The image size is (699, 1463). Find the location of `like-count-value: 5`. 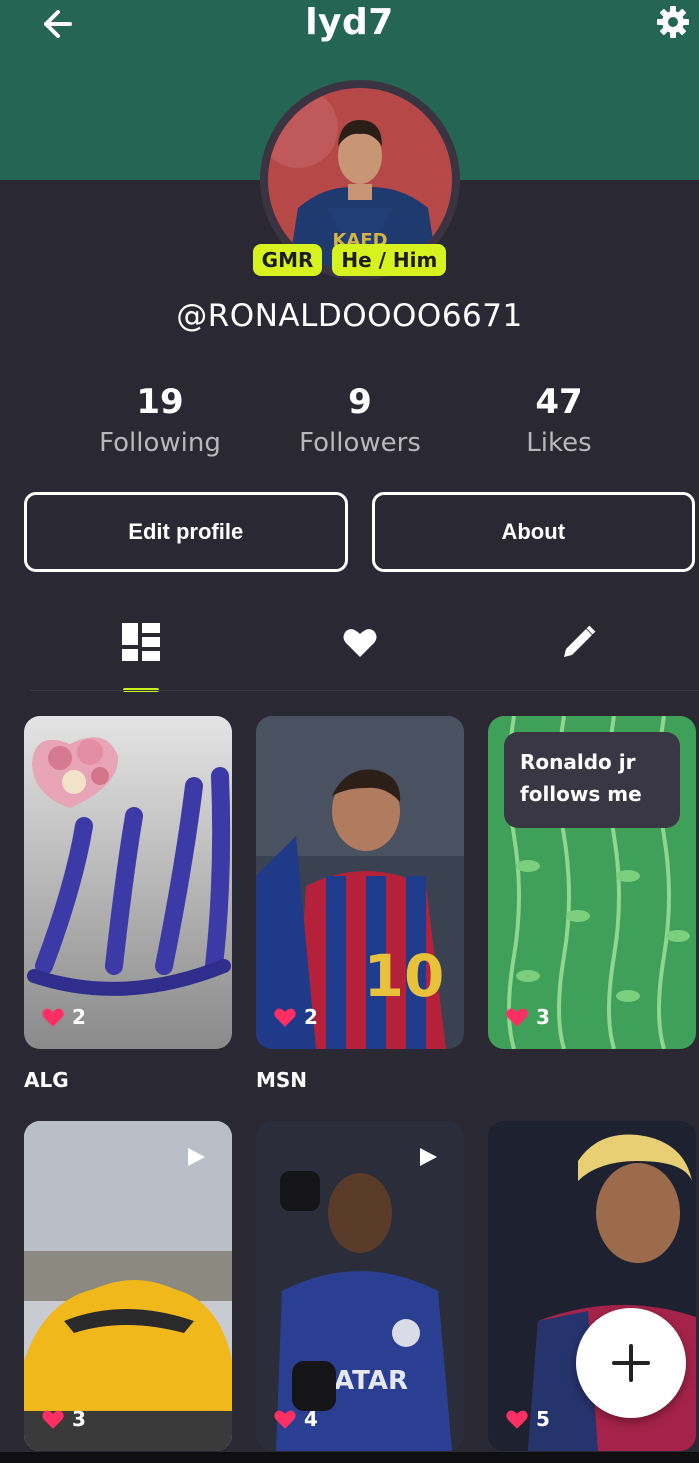

like-count-value: 5 is located at coordinates (543, 1419).